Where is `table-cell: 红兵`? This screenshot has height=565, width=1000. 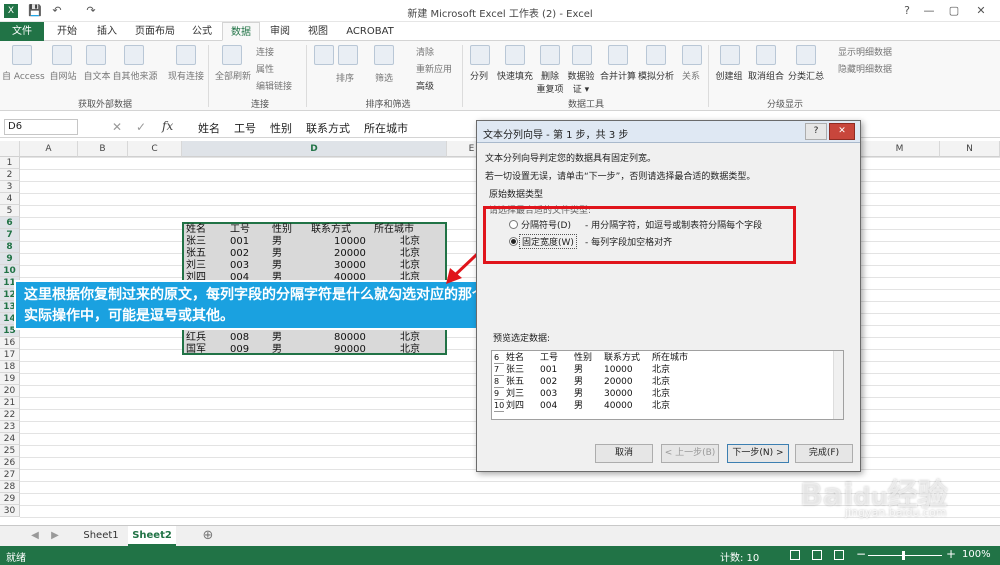 table-cell: 红兵 is located at coordinates (196, 338).